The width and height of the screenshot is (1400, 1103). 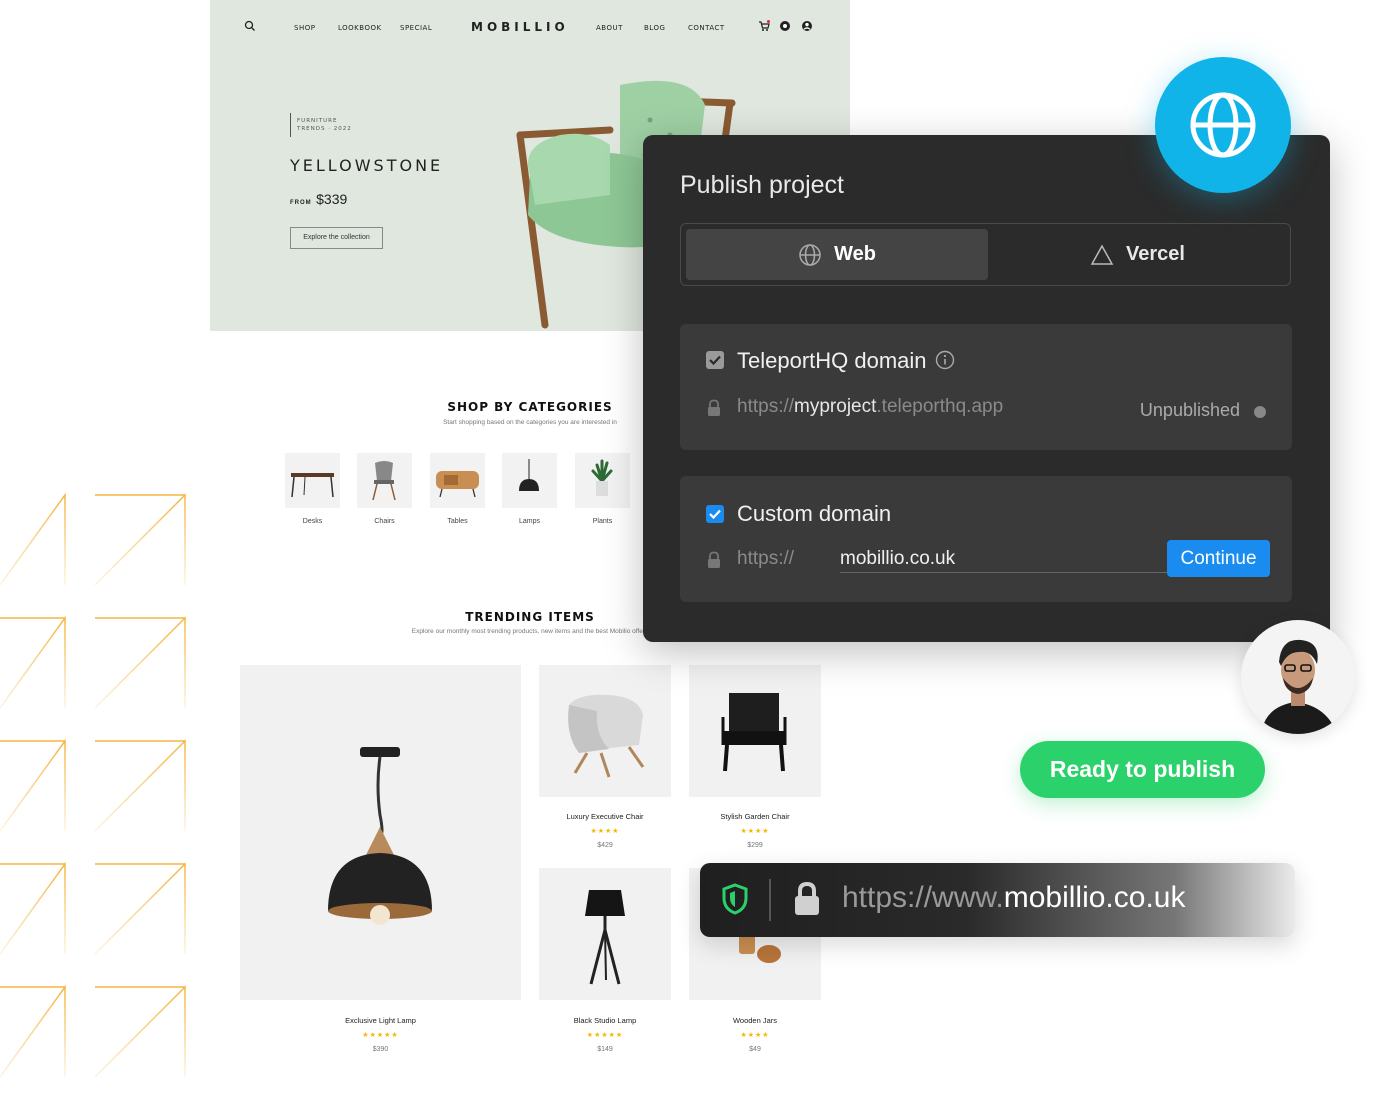 I want to click on category-plants: Plants, so click(x=602, y=489).